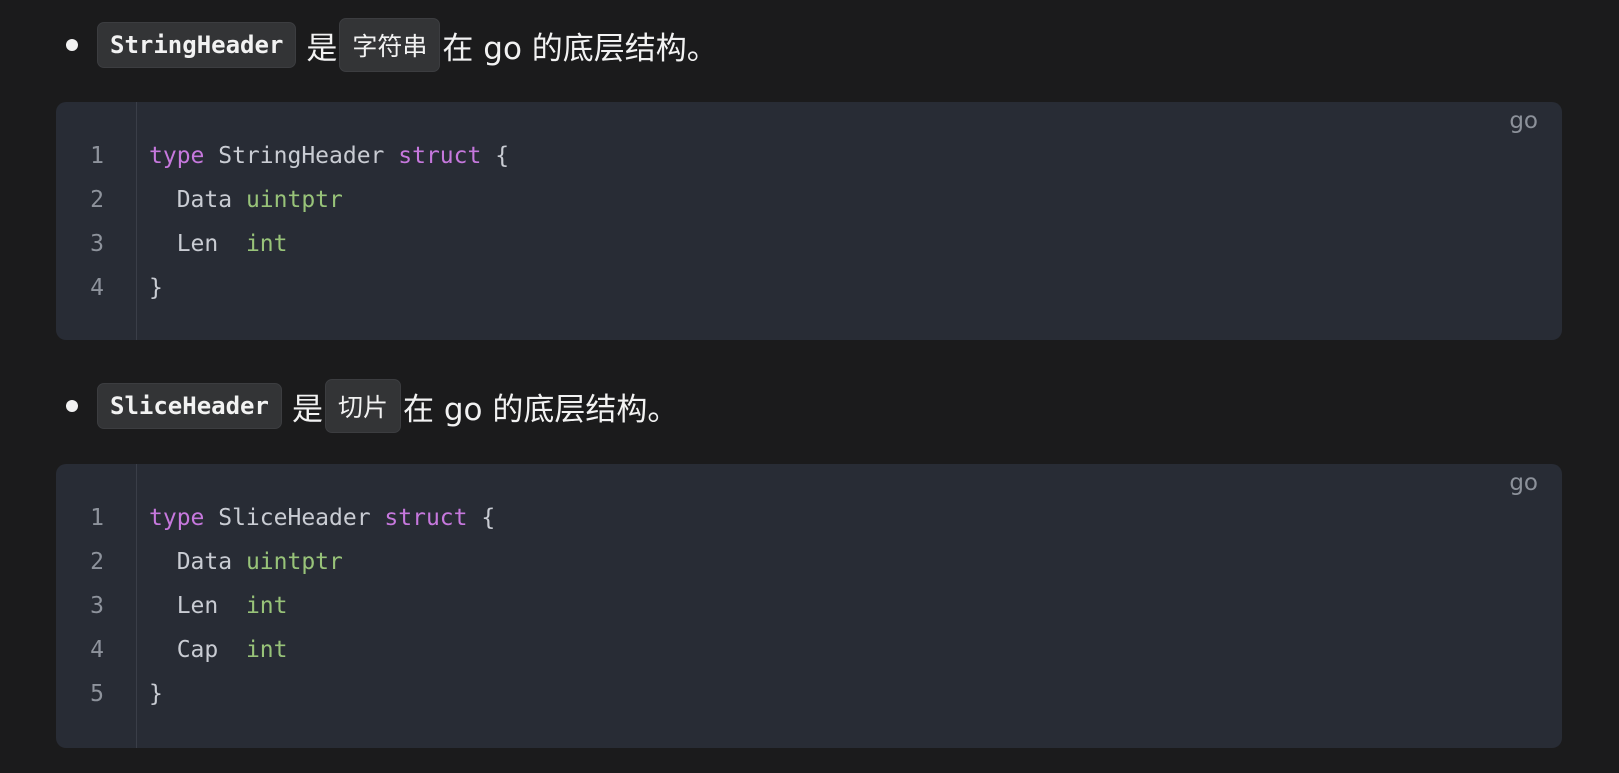  What do you see at coordinates (809, 694) in the screenshot?
I see `code-line: 5 }` at bounding box center [809, 694].